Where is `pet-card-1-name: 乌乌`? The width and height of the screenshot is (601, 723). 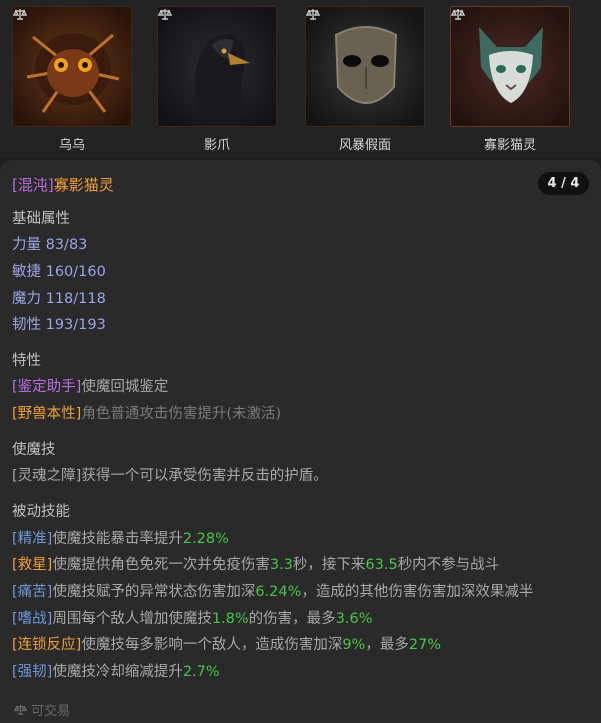 pet-card-1-name: 乌乌 is located at coordinates (71, 145).